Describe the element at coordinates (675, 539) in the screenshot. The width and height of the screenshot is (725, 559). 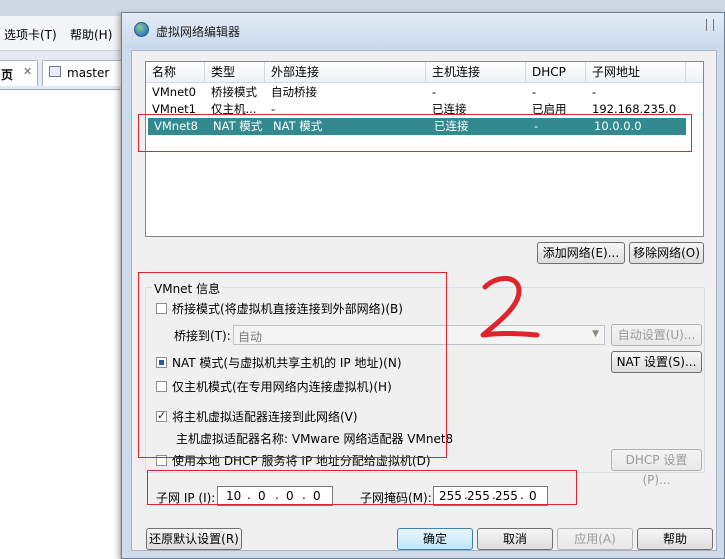
I see `help-button: 帮助` at that location.